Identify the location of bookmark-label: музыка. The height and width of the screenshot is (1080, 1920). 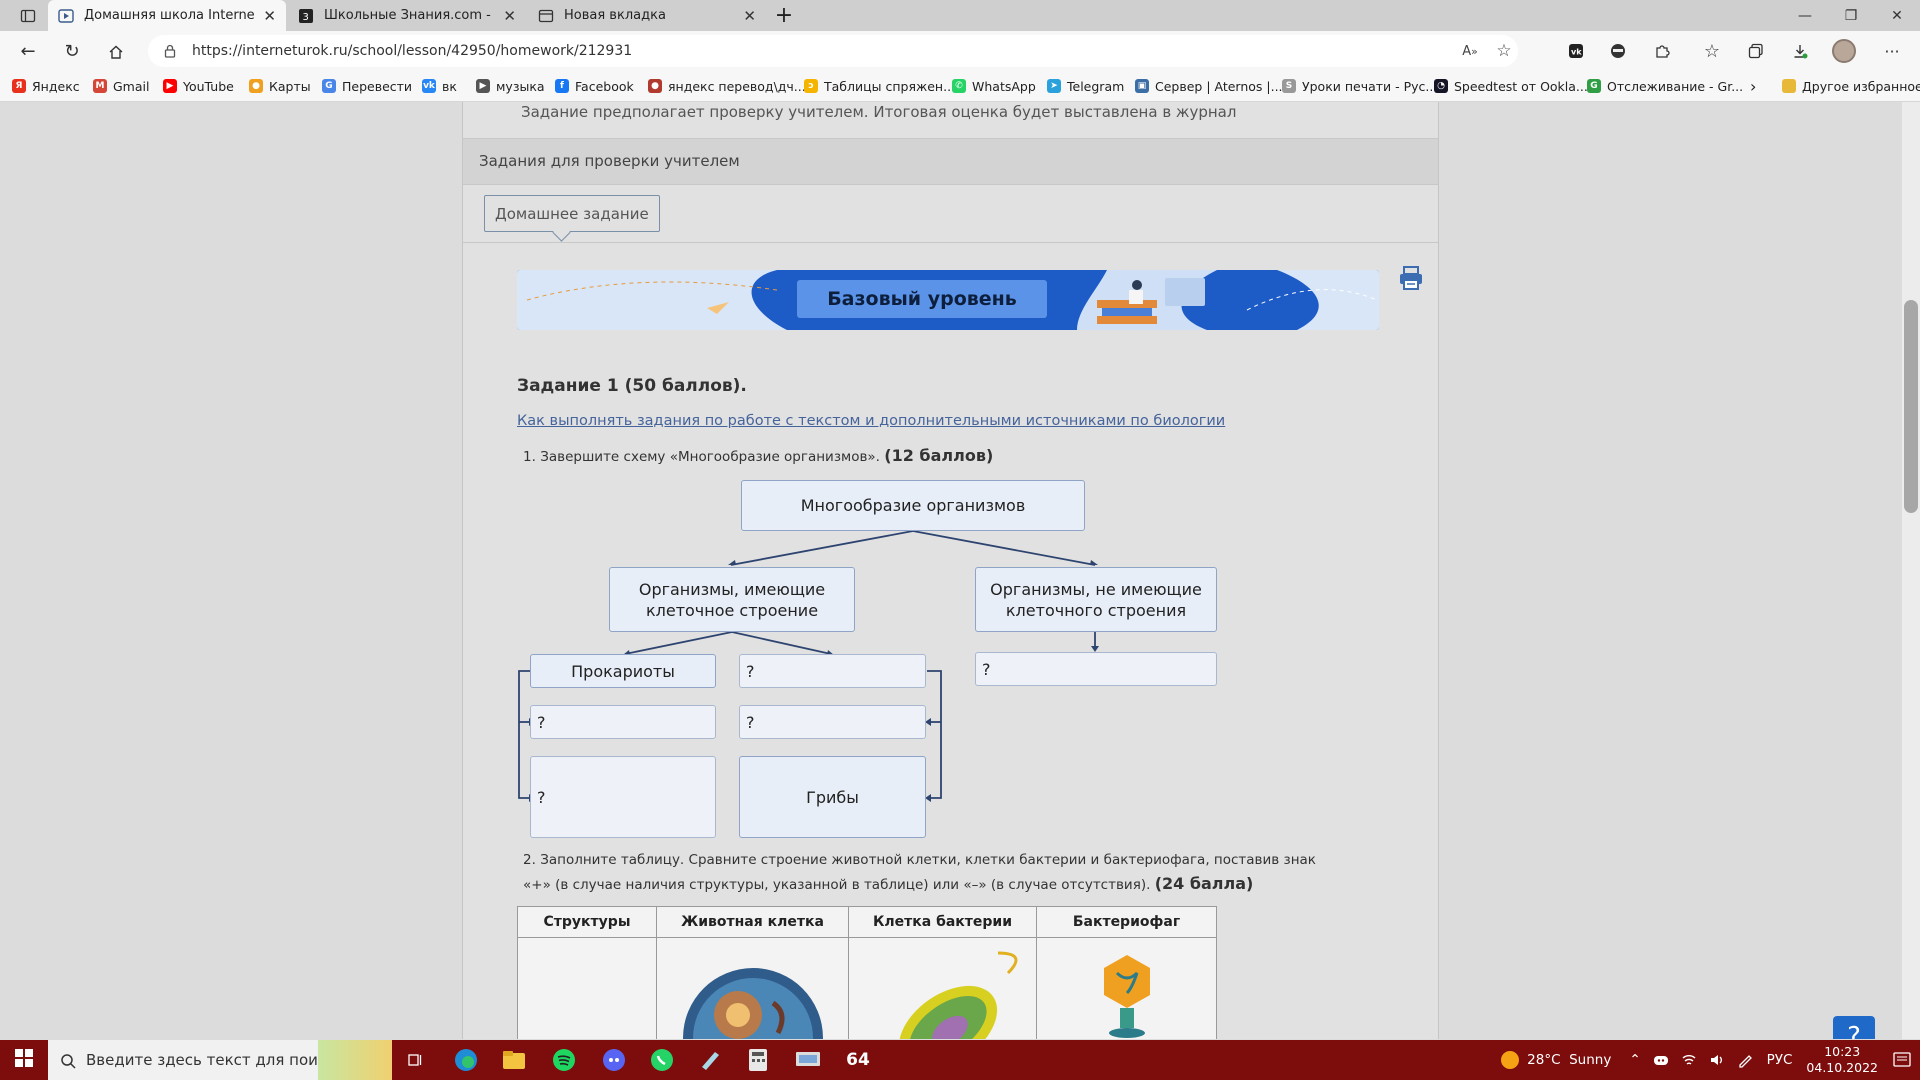
(520, 86).